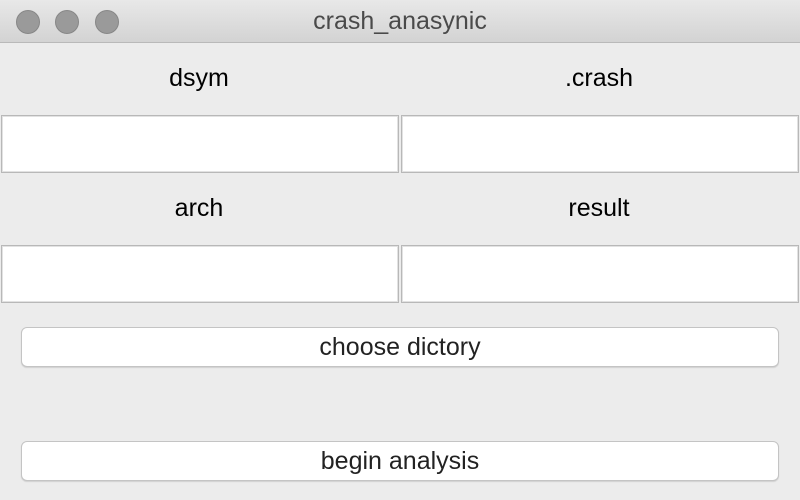 This screenshot has height=500, width=800. Describe the element at coordinates (400, 347) in the screenshot. I see `choose-directory-button: choose dictory` at that location.